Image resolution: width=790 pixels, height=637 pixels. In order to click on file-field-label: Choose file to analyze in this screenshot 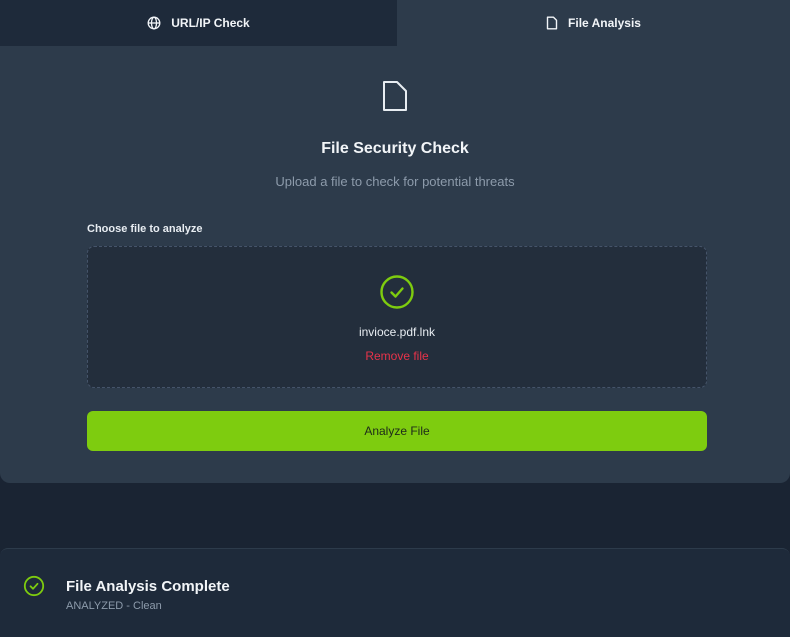, I will do `click(145, 229)`.